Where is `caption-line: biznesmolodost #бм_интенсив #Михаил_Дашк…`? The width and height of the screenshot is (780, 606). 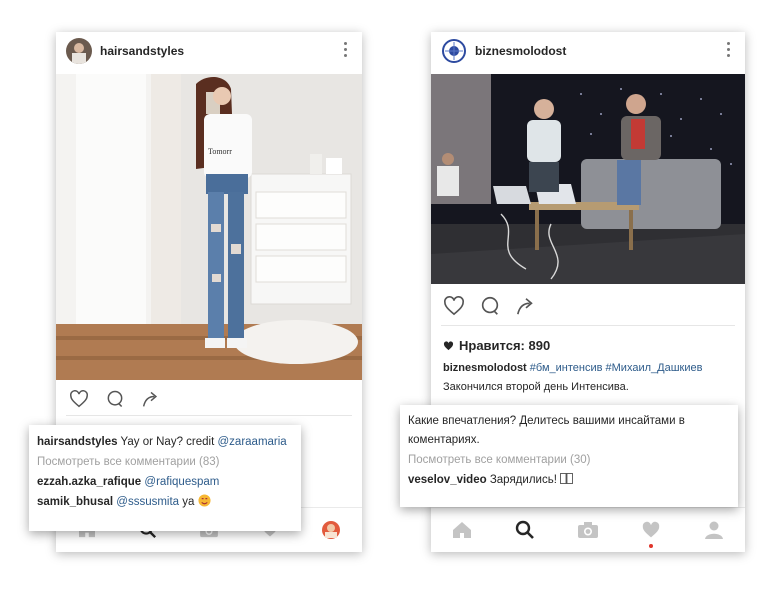
caption-line: biznesmolodost #бм_интенсив #Михаил_Дашк… is located at coordinates (572, 368).